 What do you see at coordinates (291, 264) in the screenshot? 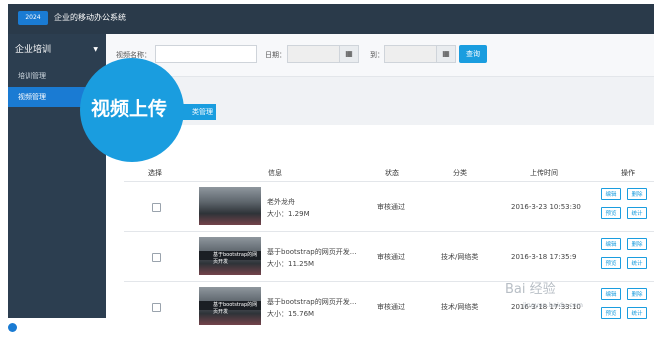
I see `video-size: 大小：11.25M` at bounding box center [291, 264].